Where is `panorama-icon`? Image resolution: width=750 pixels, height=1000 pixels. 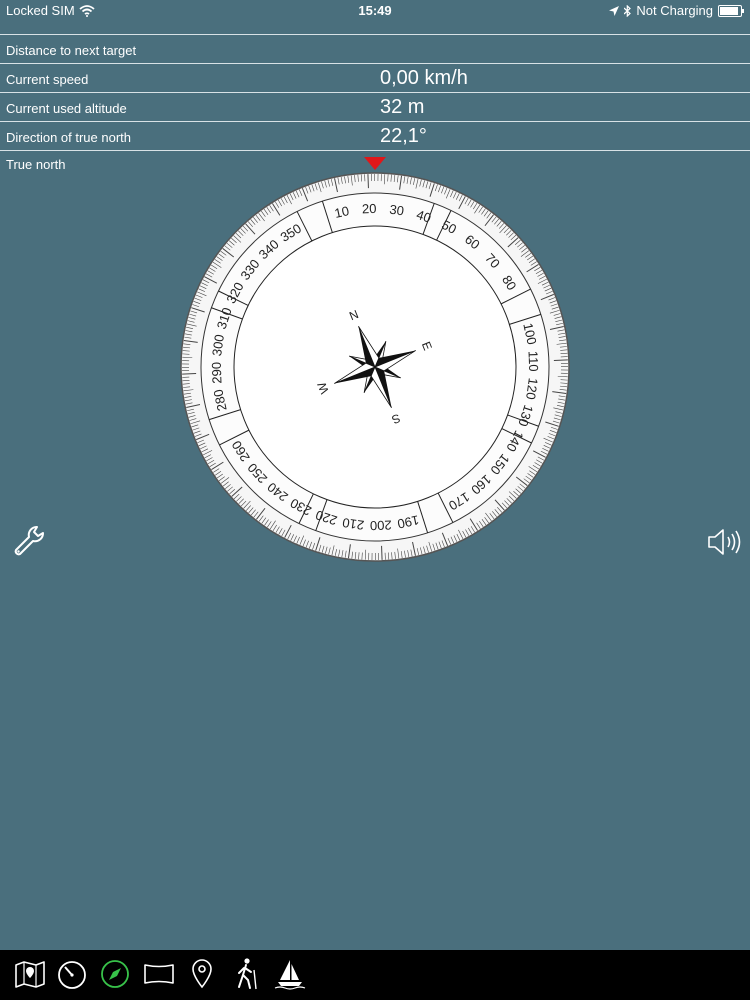
panorama-icon is located at coordinates (159, 974).